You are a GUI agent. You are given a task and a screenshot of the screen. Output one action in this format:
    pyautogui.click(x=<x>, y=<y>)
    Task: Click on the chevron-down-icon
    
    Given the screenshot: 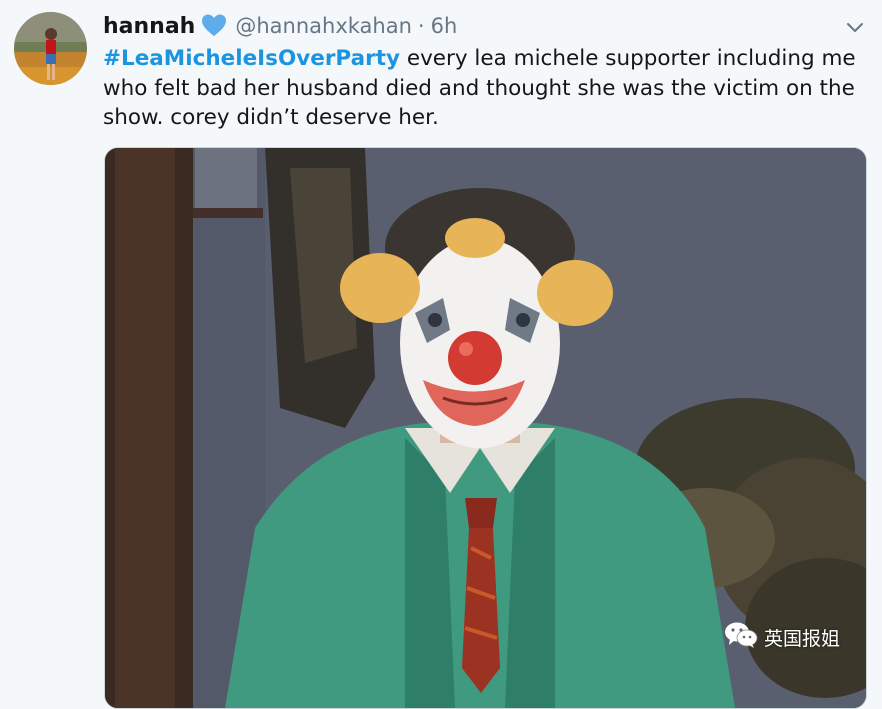 What is the action you would take?
    pyautogui.click(x=855, y=27)
    